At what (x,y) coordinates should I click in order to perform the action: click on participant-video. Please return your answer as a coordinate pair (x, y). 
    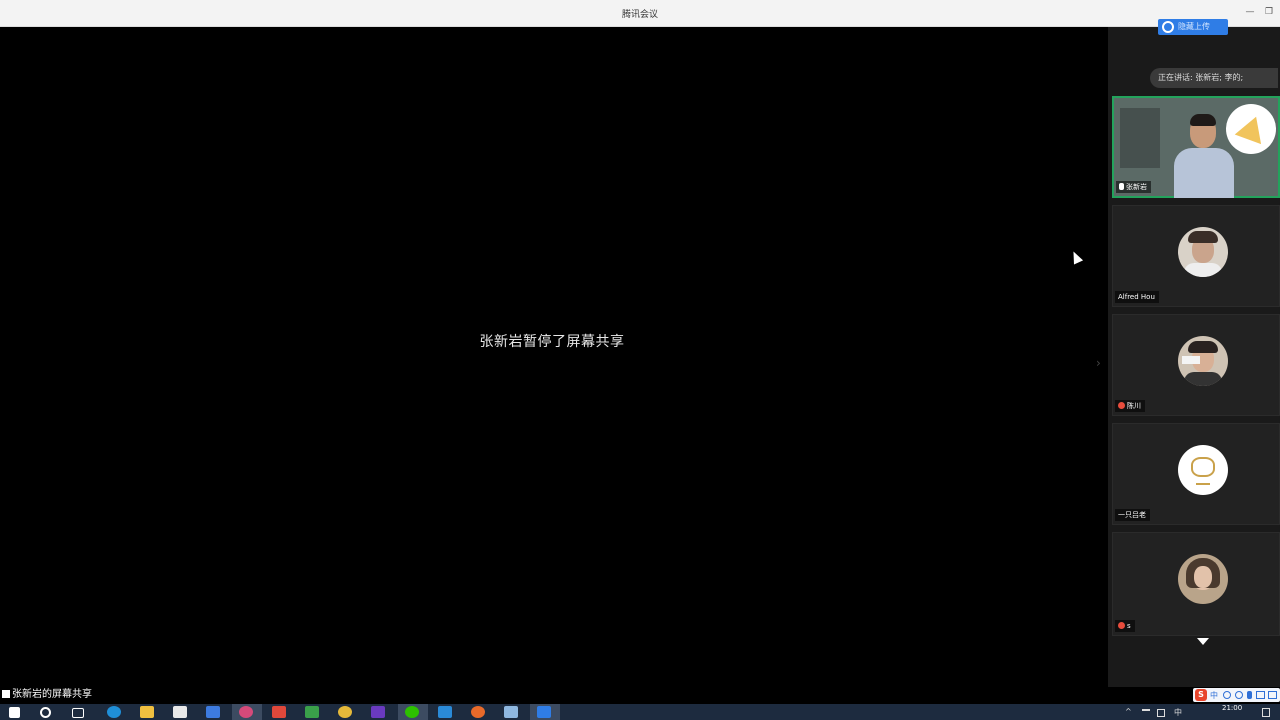
    Looking at the image, I should click on (1204, 154).